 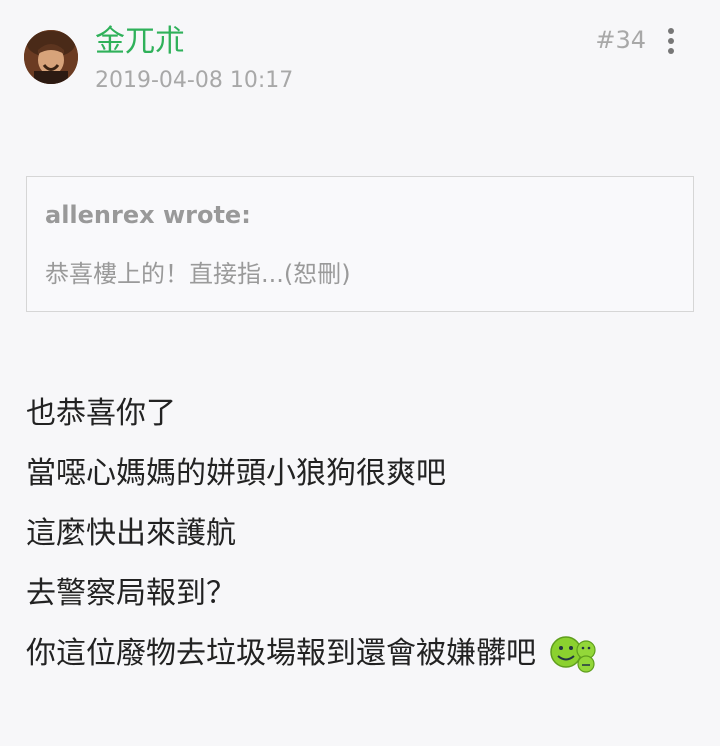 What do you see at coordinates (281, 653) in the screenshot?
I see `post-line-text: 你這位廢物去垃圾場報到還會被嫌髒吧` at bounding box center [281, 653].